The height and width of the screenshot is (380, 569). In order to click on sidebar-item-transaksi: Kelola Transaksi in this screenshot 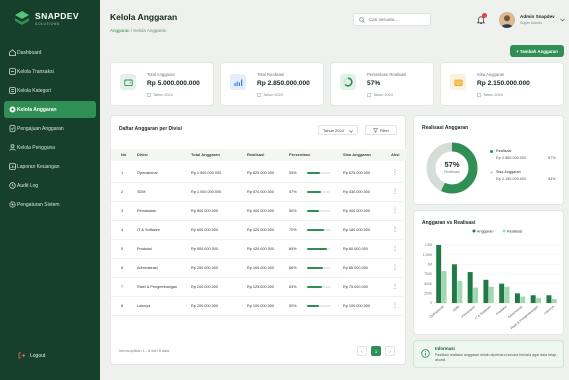, I will do `click(50, 71)`.